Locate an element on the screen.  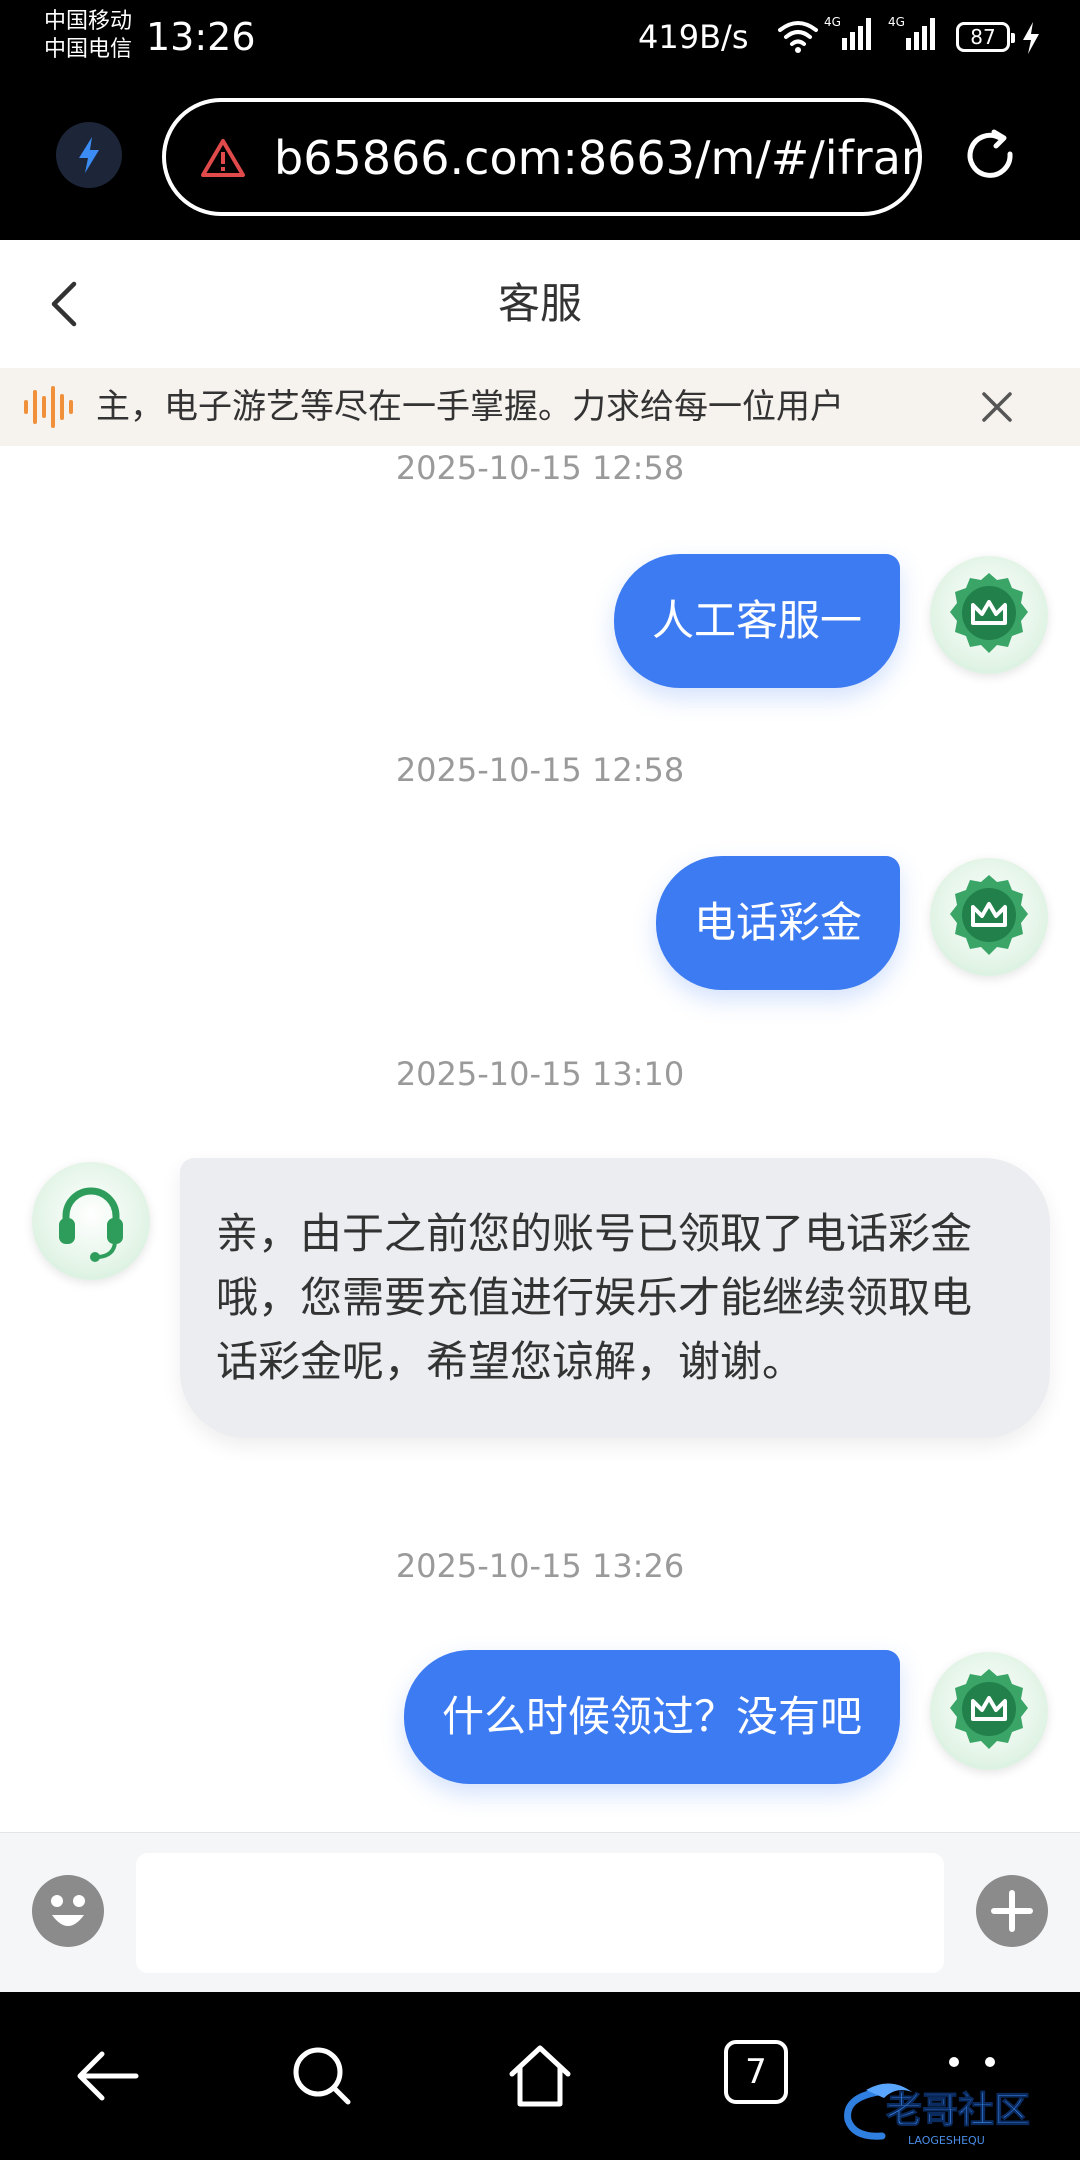
headset-avatar-icon is located at coordinates (91, 1224).